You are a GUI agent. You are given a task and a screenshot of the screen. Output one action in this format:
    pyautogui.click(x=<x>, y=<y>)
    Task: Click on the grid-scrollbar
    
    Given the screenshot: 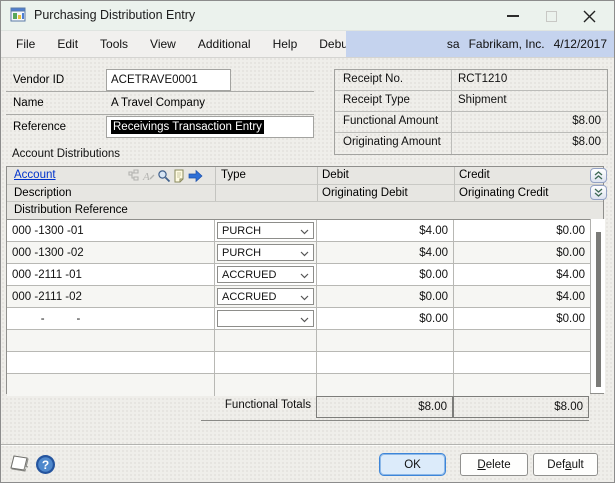 What is the action you would take?
    pyautogui.click(x=597, y=306)
    